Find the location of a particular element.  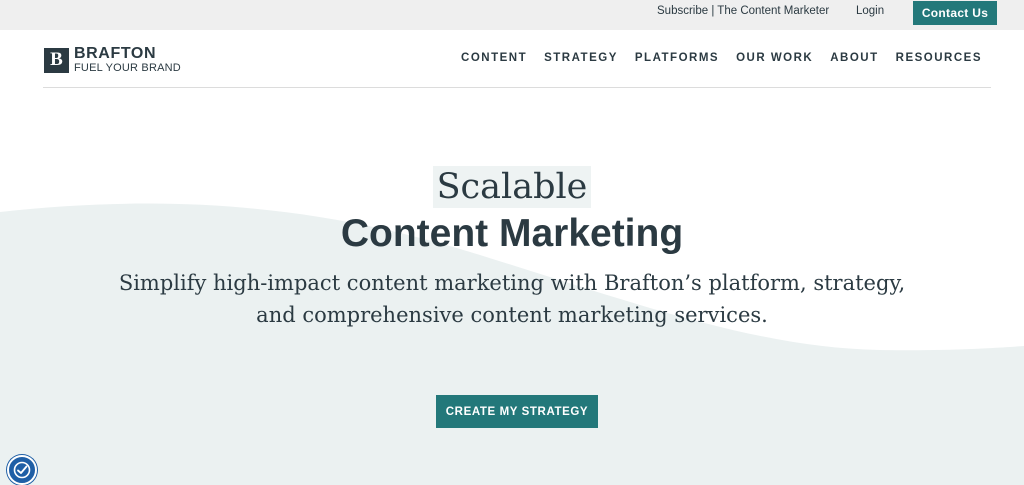

nav-item-strategy: STRATEGY is located at coordinates (581, 58).